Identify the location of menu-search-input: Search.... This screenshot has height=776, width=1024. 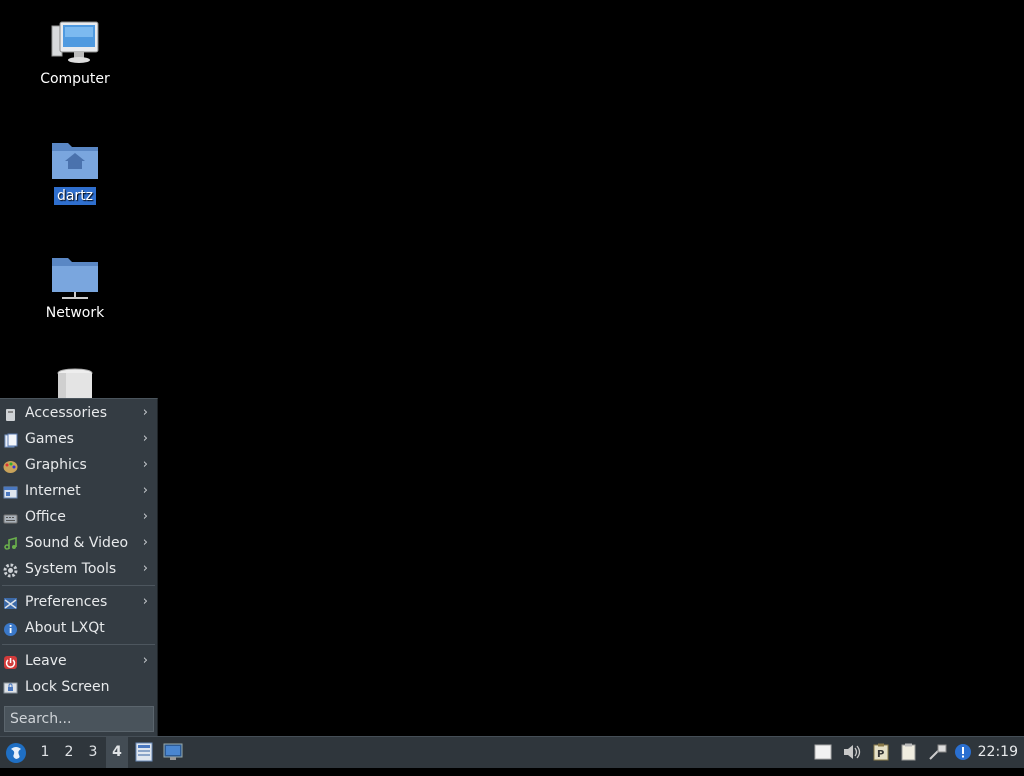
(79, 719).